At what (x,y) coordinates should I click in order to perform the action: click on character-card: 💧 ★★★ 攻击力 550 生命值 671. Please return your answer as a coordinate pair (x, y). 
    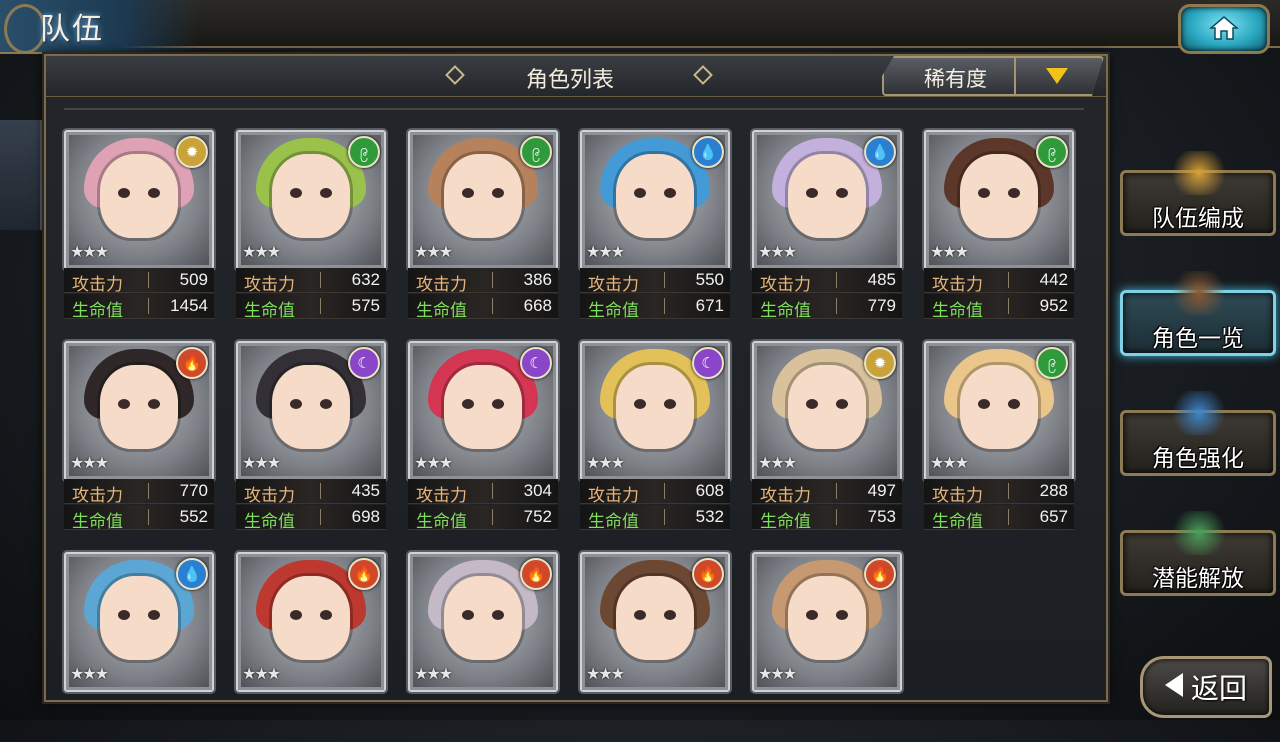
    Looking at the image, I should click on (655, 225).